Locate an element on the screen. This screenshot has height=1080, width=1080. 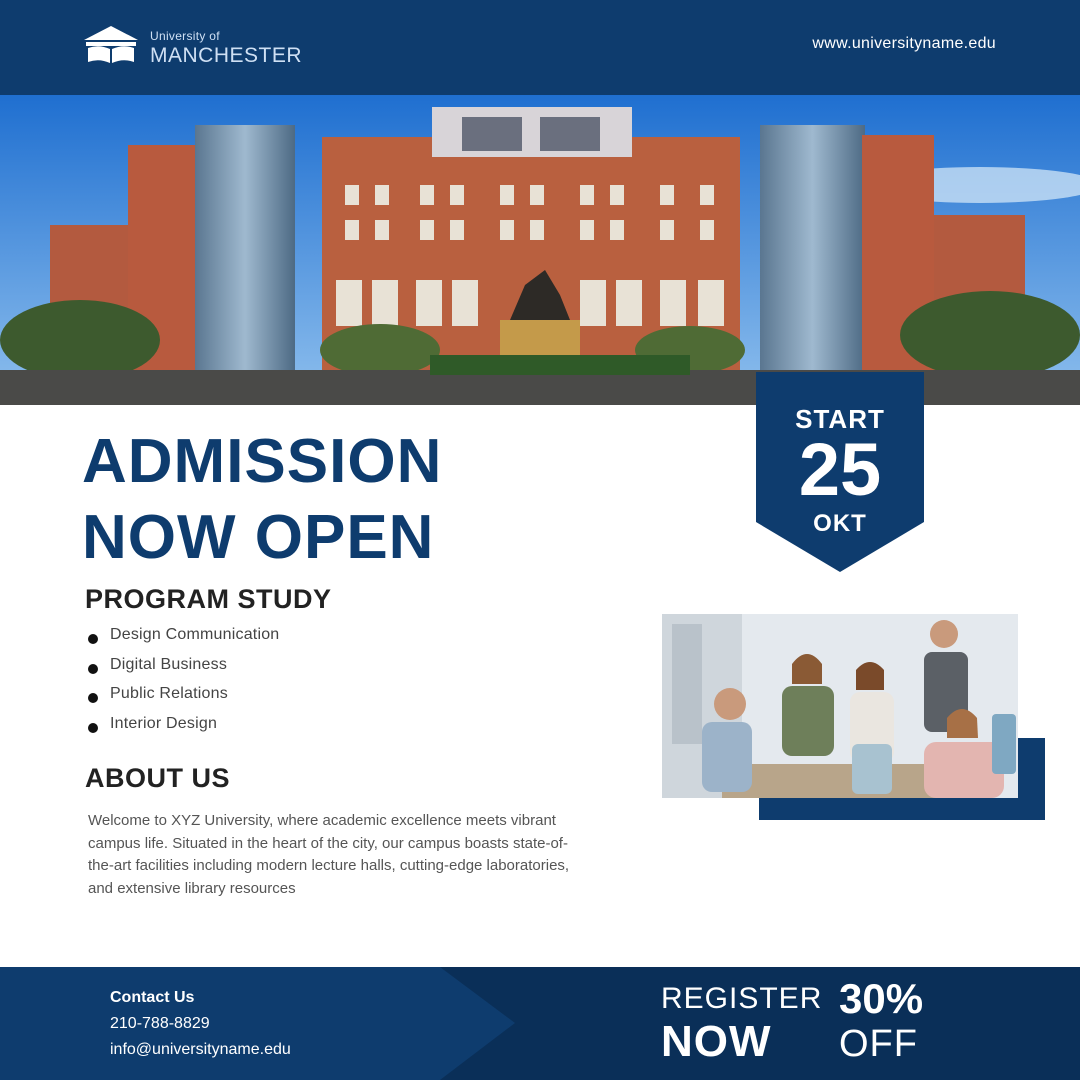
program-item-label: Interior Design is located at coordinates (164, 723).